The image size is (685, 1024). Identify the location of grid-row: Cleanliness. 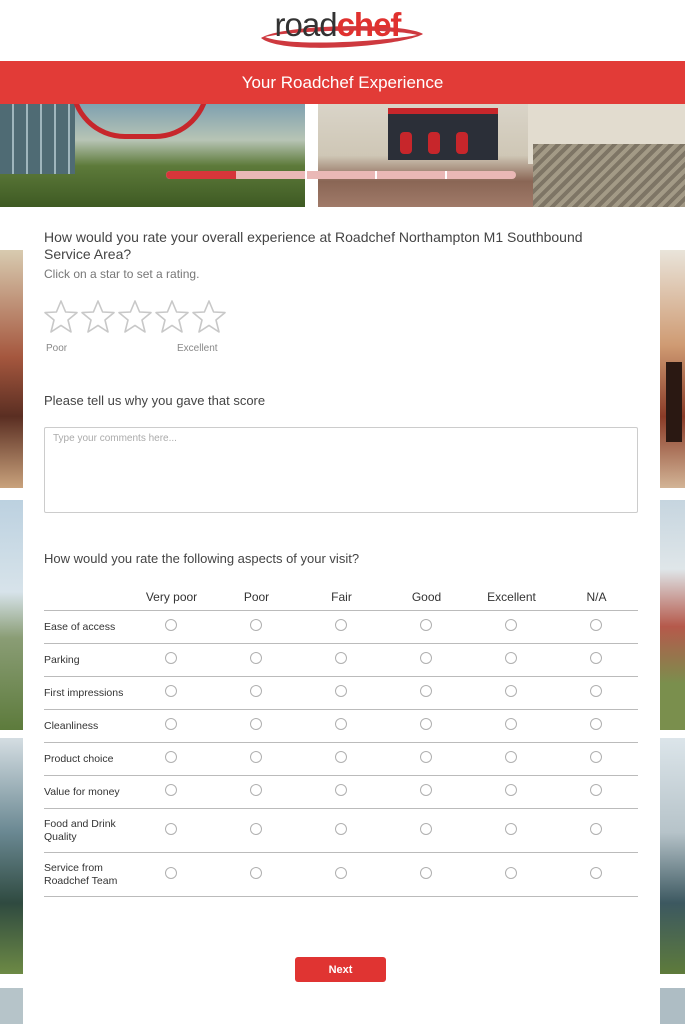
(341, 726).